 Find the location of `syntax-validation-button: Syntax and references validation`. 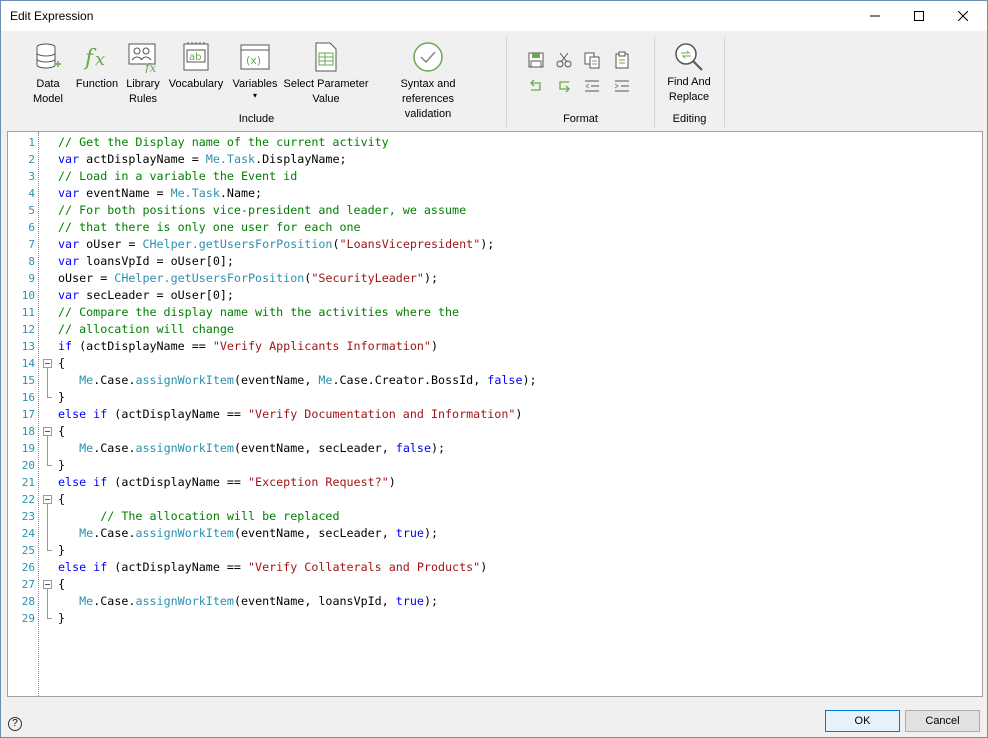

syntax-validation-button: Syntax and references validation is located at coordinates (428, 81).